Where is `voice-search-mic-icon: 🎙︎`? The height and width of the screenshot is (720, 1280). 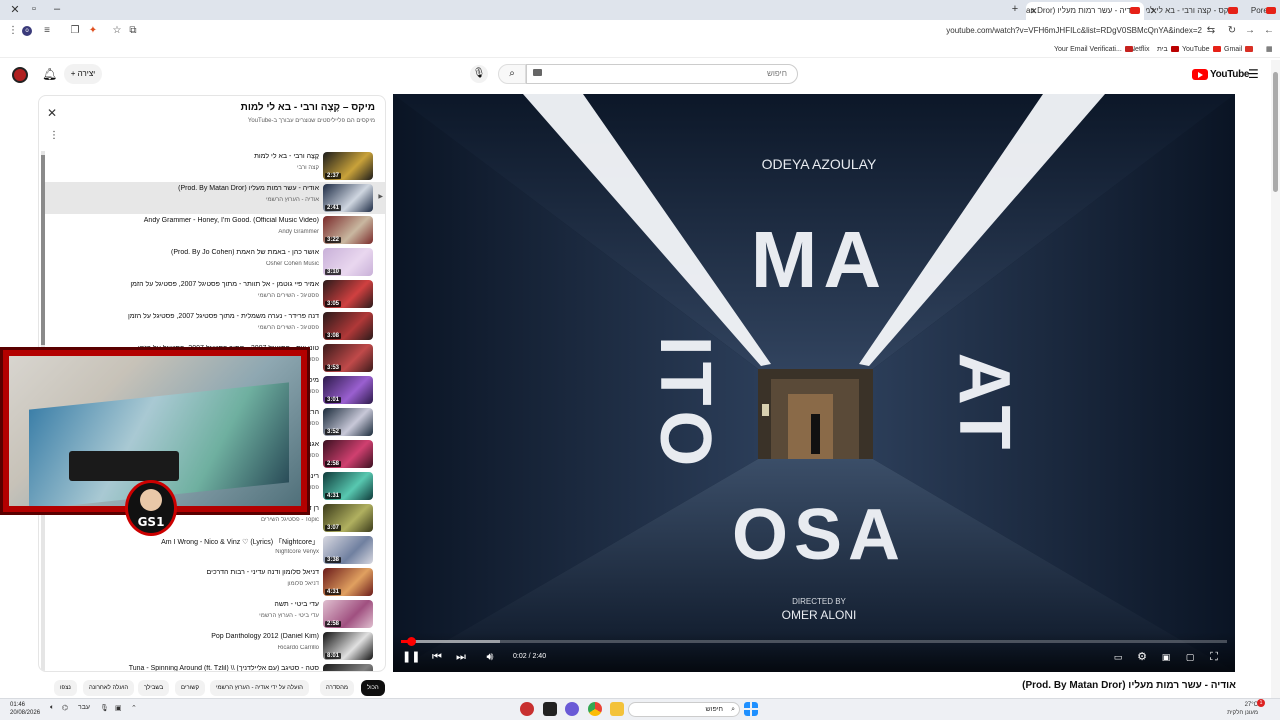
voice-search-mic-icon: 🎙︎ is located at coordinates (479, 74).